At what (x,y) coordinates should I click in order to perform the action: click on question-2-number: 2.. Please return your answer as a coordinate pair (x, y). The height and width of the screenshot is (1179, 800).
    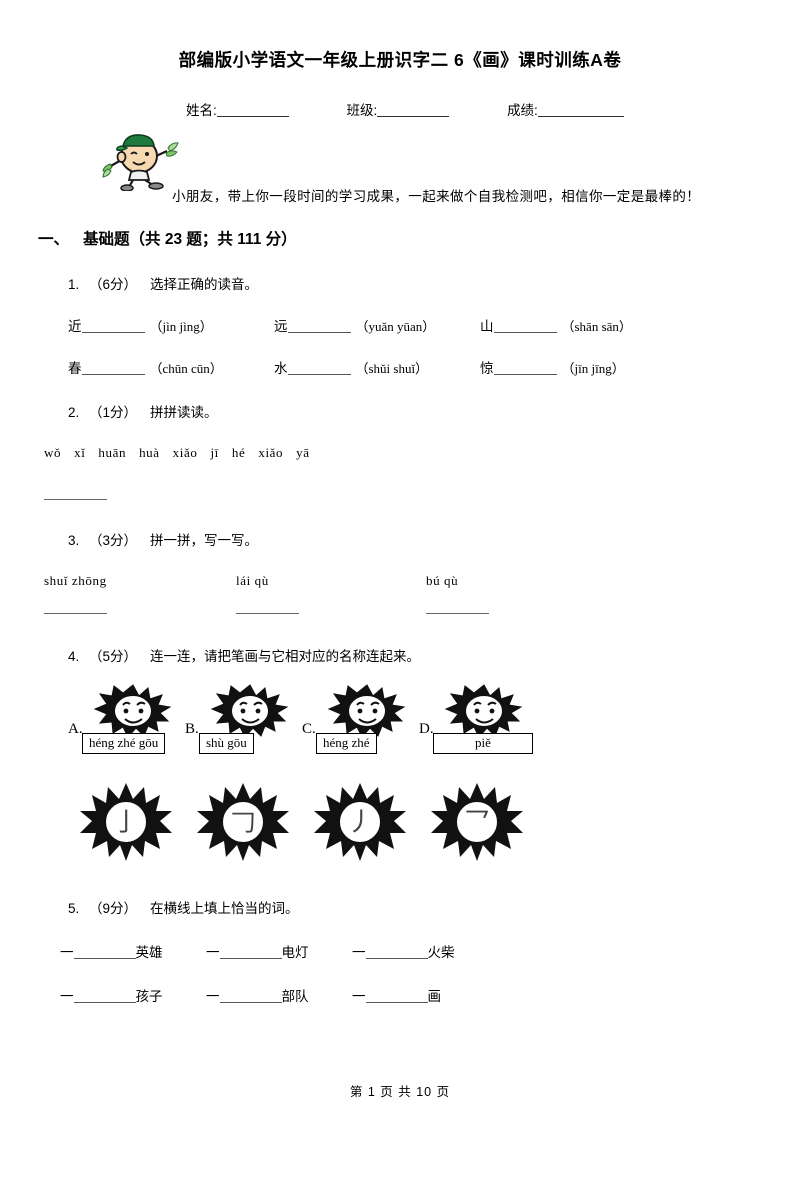
    Looking at the image, I should click on (74, 412).